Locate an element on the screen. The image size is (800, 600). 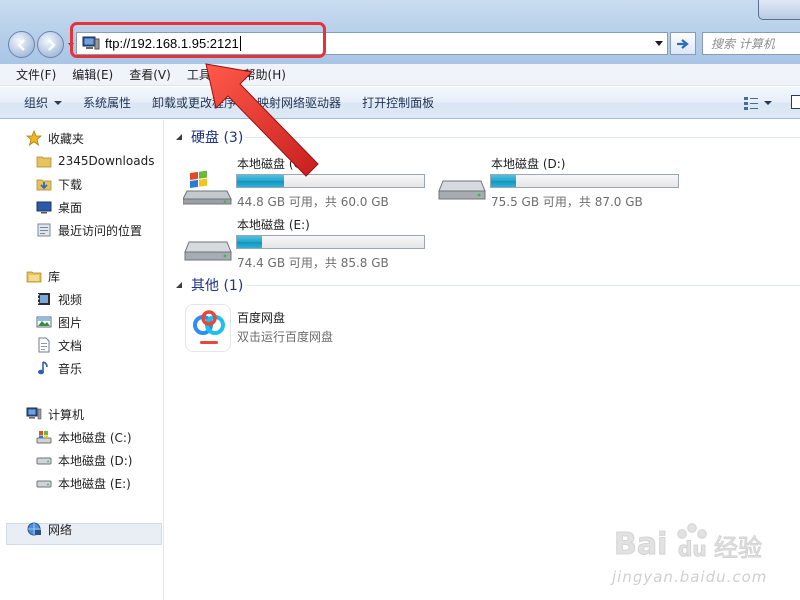
desktop-icon is located at coordinates (44, 207).